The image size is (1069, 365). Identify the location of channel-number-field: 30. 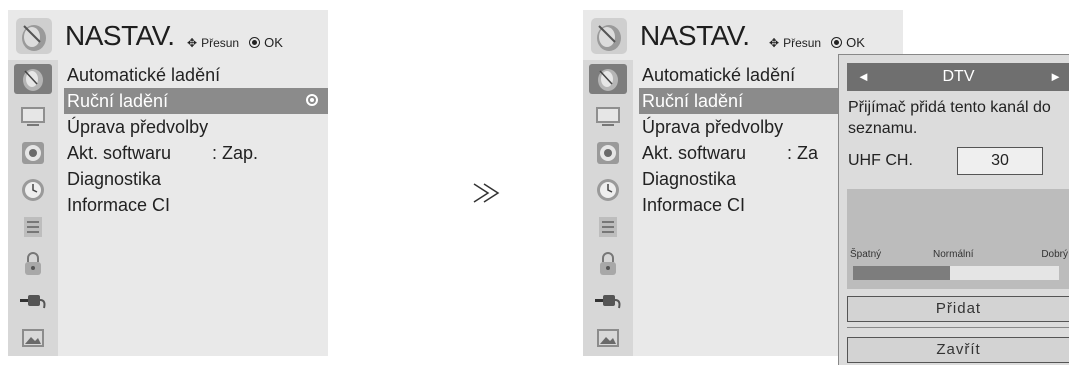
(1000, 161).